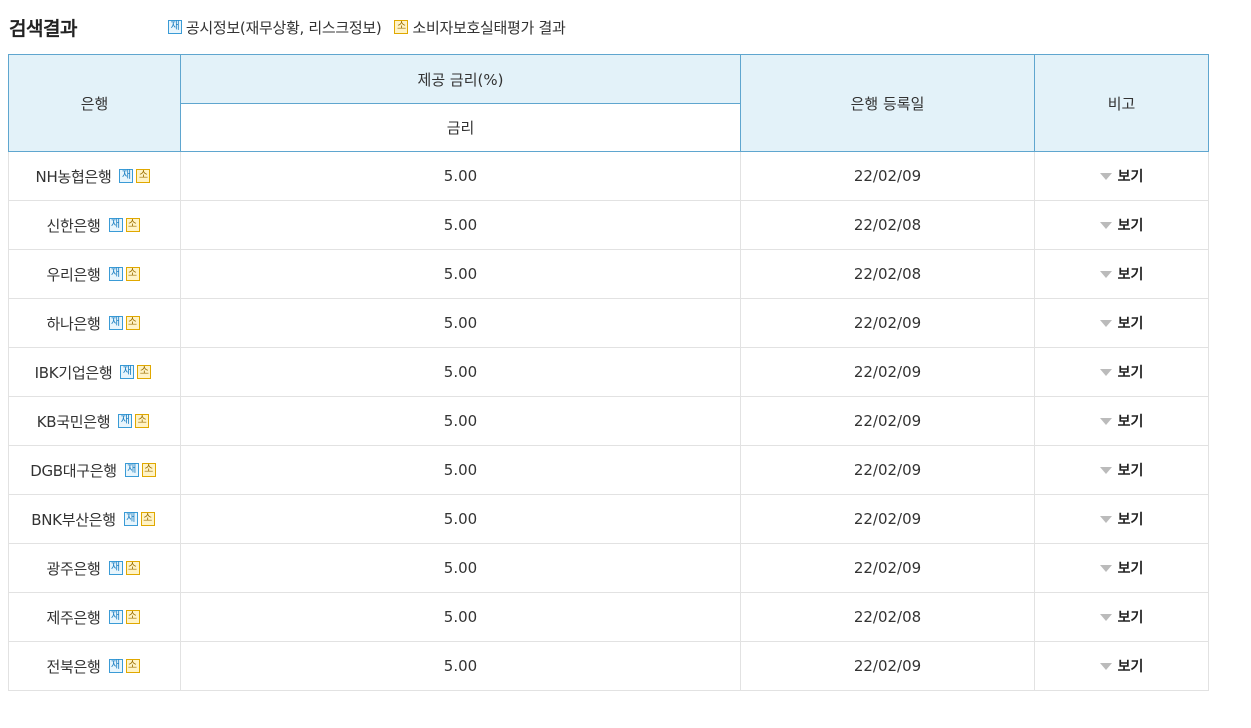  What do you see at coordinates (94, 176) in the screenshot?
I see `bank-cell: NH농협은행 재 소` at bounding box center [94, 176].